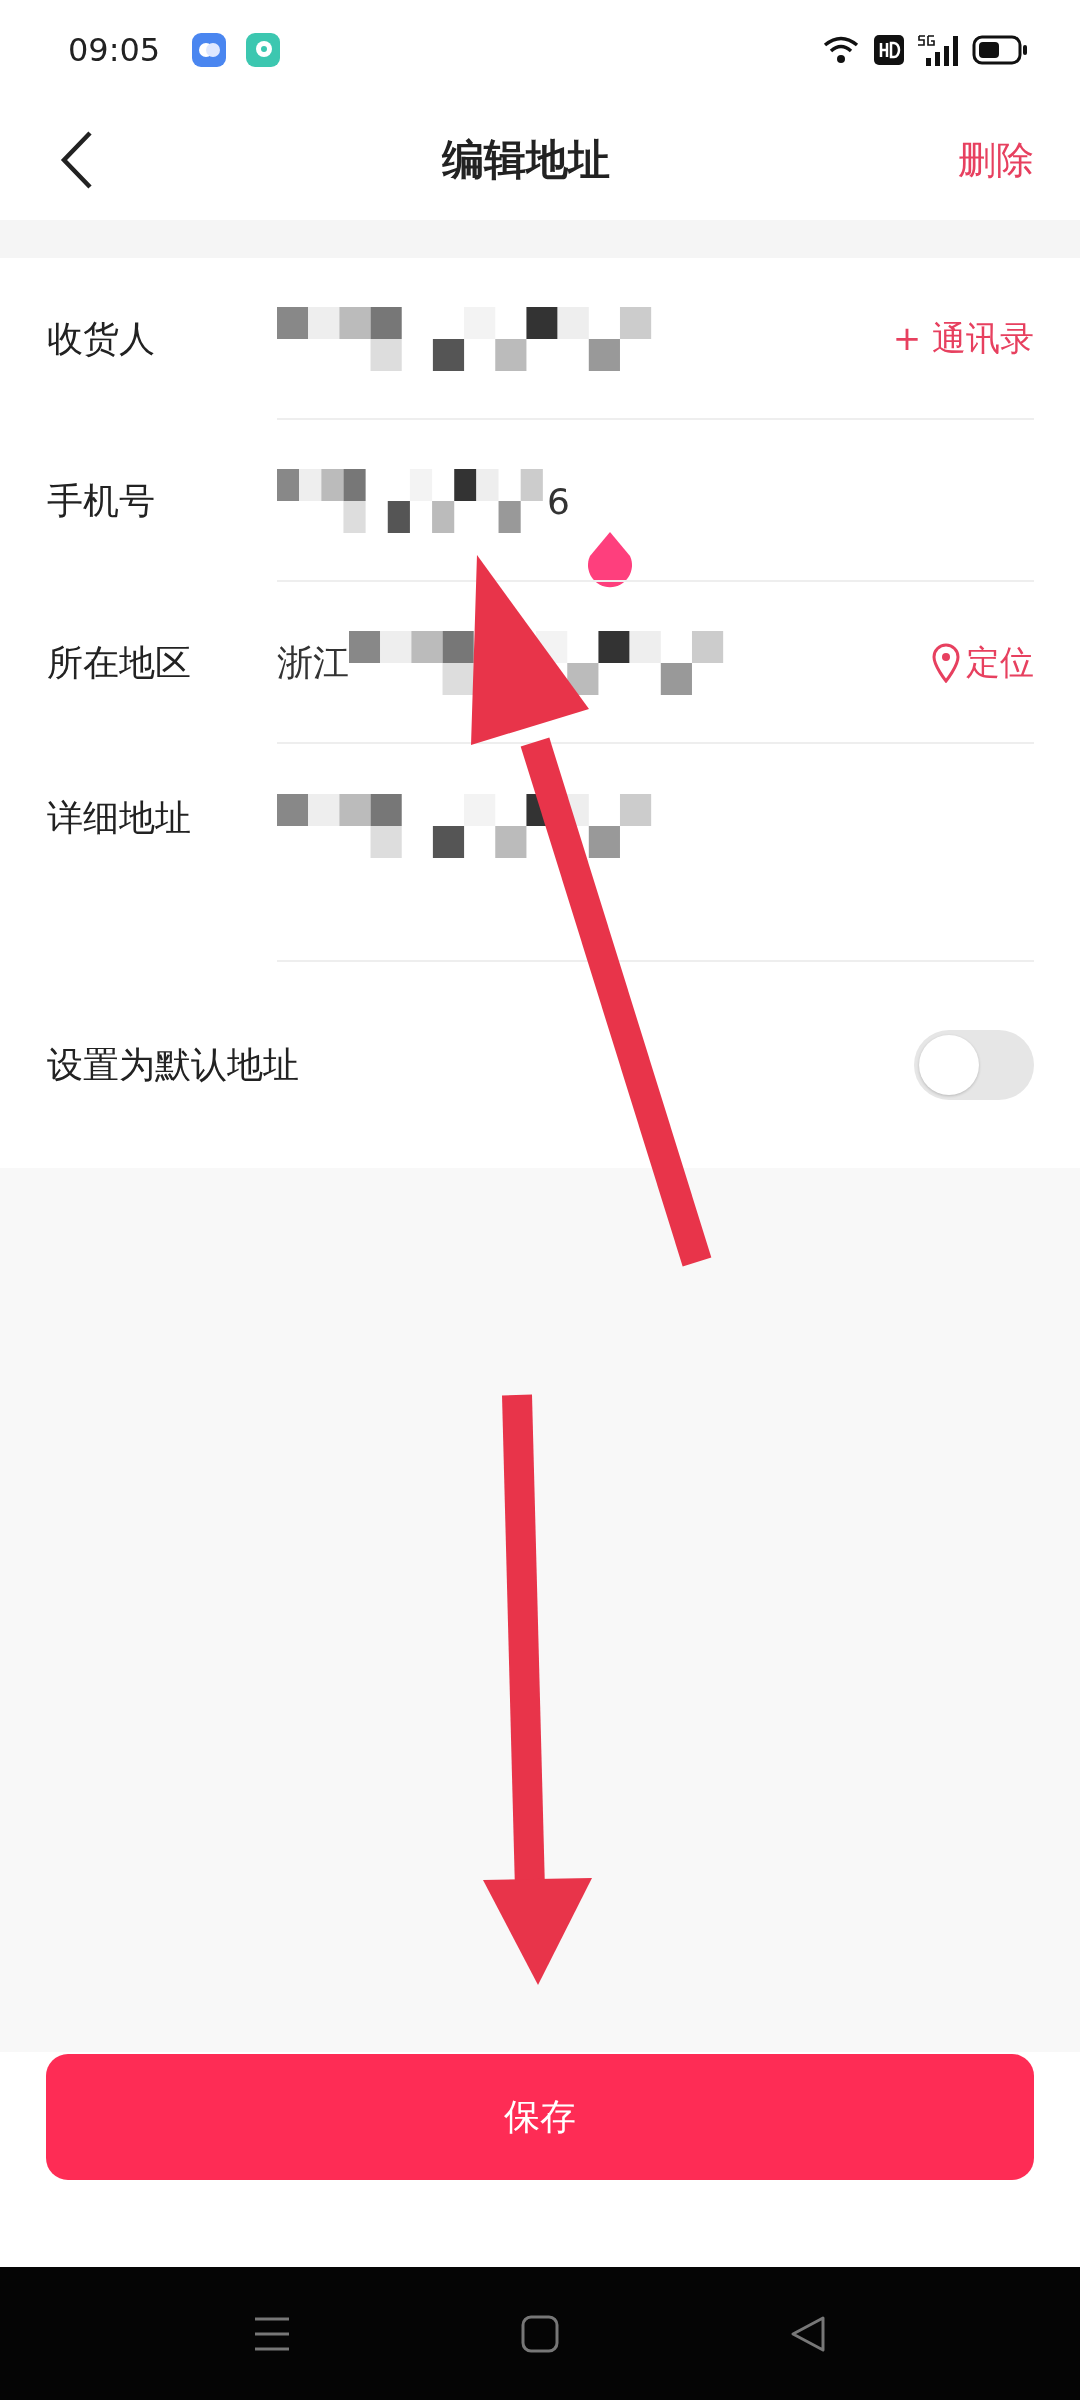 The height and width of the screenshot is (2400, 1080). I want to click on back-icon, so click(77, 160).